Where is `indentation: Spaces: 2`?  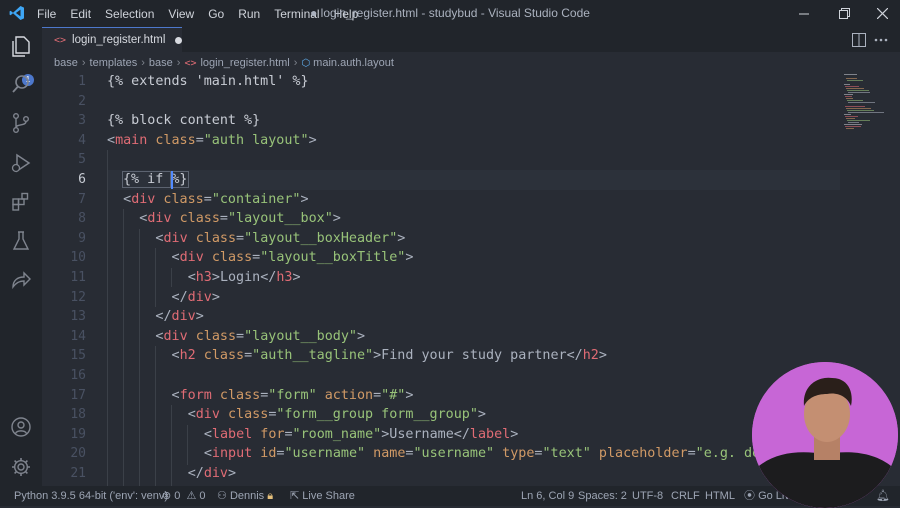 indentation: Spaces: 2 is located at coordinates (602, 496).